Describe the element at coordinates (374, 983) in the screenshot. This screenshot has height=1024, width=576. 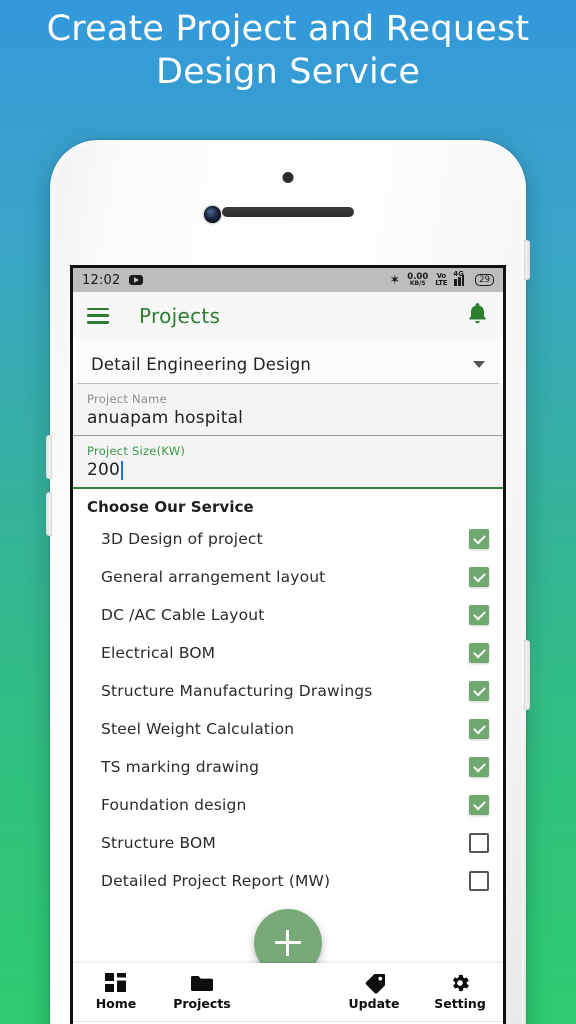
I see `tag-icon` at that location.